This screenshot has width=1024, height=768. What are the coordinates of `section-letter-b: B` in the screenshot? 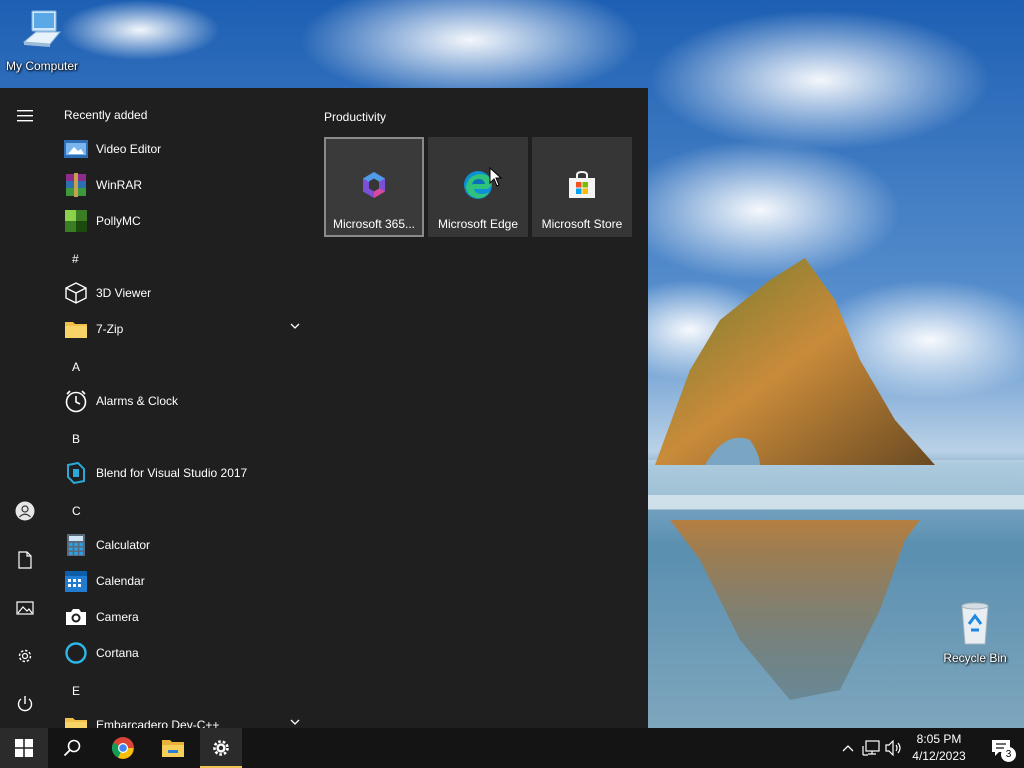 It's located at (76, 439).